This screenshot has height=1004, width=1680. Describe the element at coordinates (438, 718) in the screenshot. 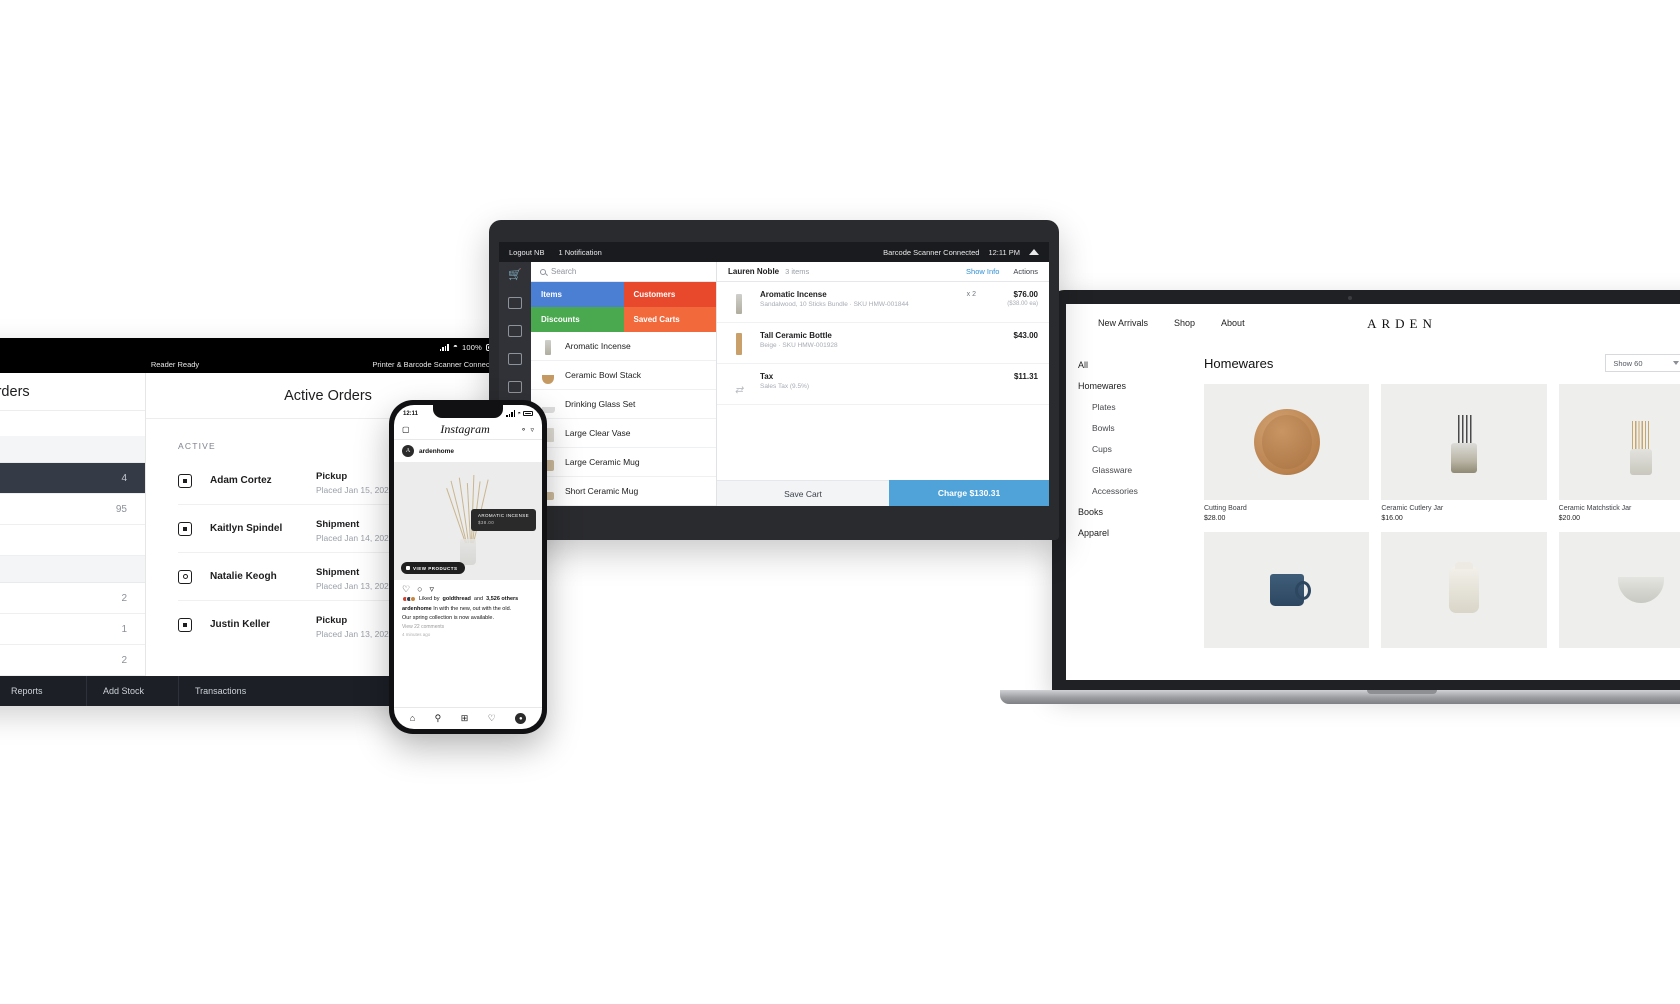

I see `search-icon: ⚲` at that location.